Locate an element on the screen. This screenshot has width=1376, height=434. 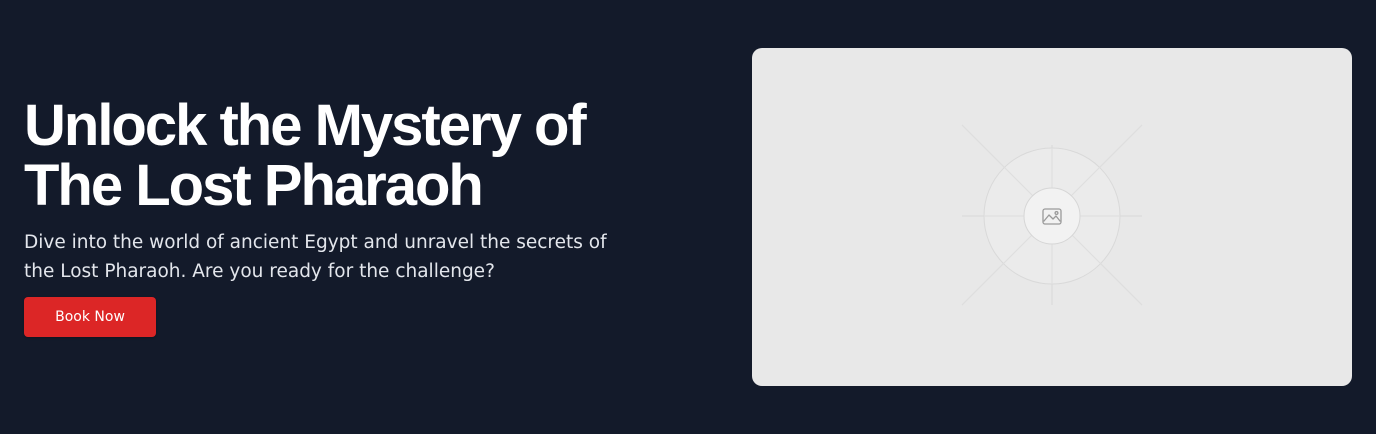
hero-title-line-1: Unlock the Mystery of is located at coordinates (305, 125).